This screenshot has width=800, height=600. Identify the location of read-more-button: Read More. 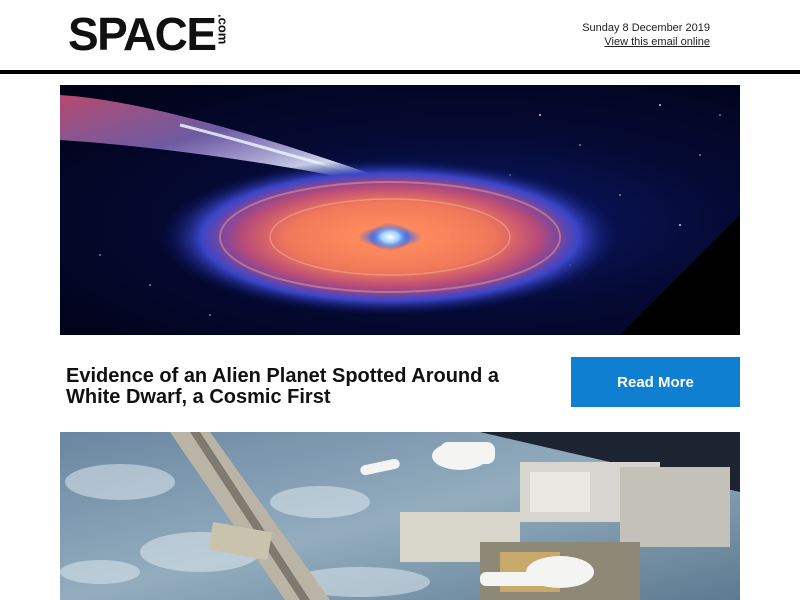
(655, 382).